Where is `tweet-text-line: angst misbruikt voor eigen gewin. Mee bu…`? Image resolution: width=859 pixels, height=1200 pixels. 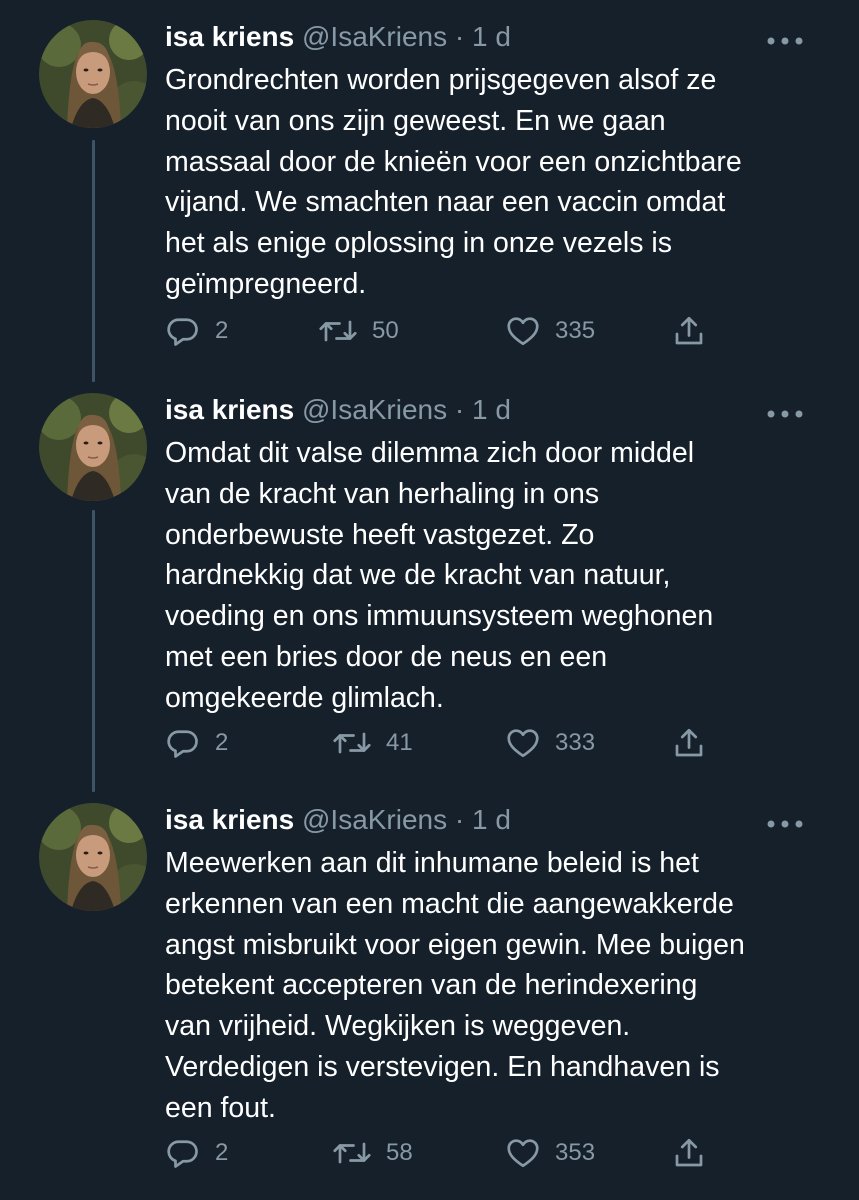 tweet-text-line: angst misbruikt voor eigen gewin. Mee bu… is located at coordinates (455, 944).